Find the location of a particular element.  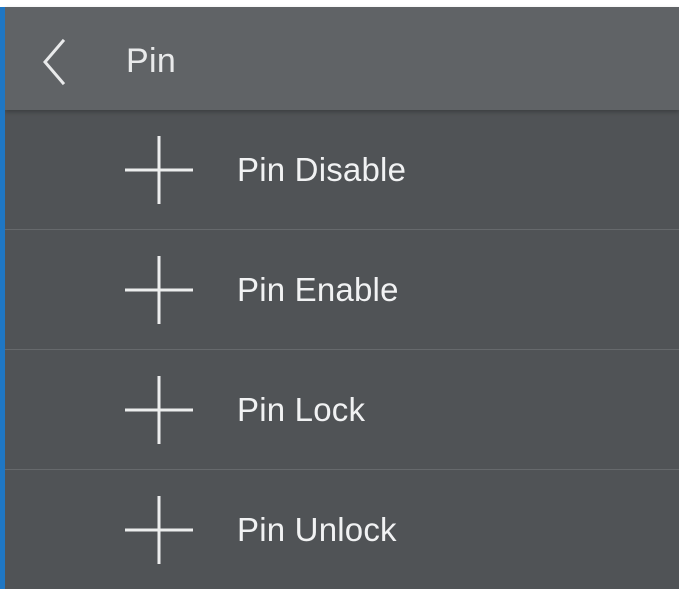

list-item-label: Pin Enable is located at coordinates (318, 289).